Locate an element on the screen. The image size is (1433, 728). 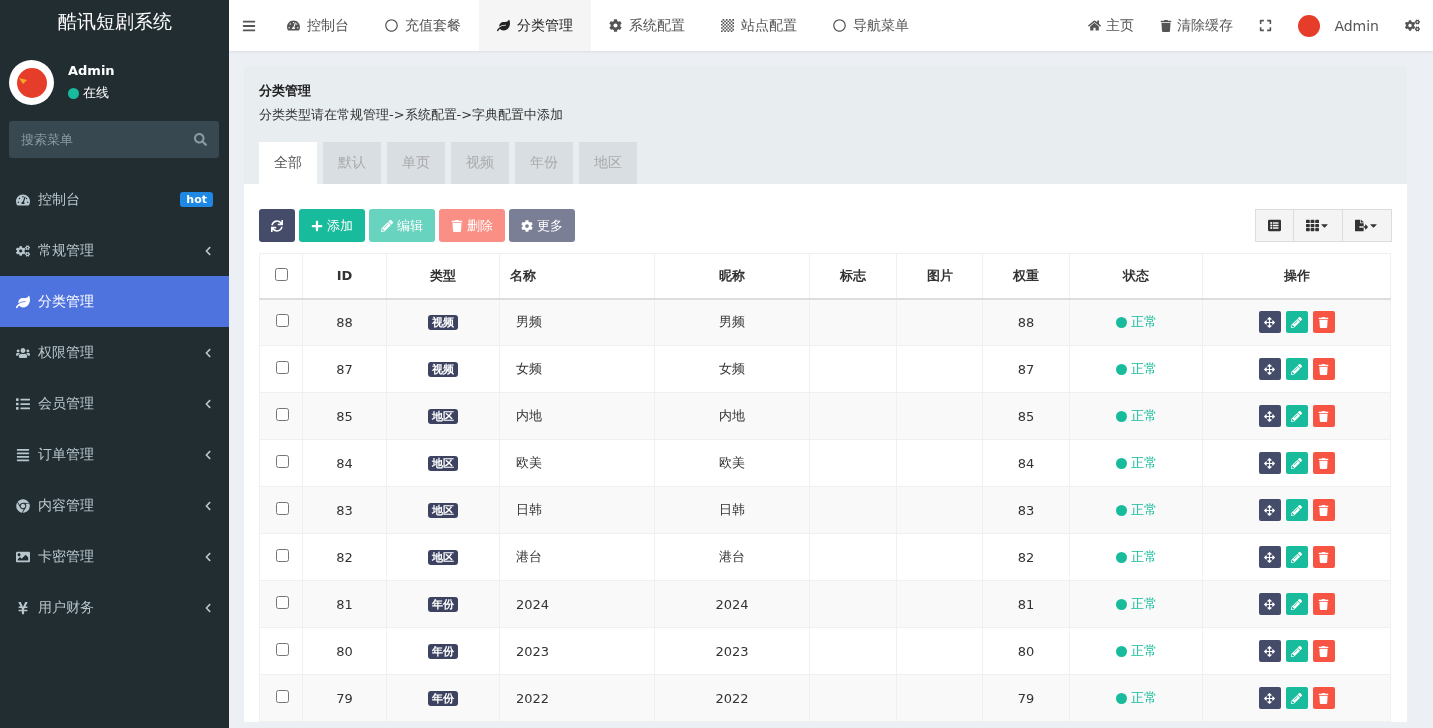
export-button is located at coordinates (1367, 225).